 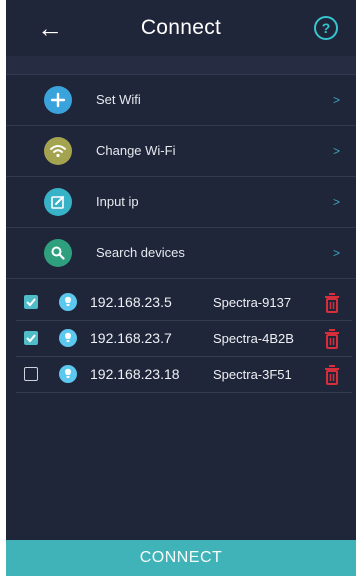 What do you see at coordinates (252, 374) in the screenshot?
I see `device-name: Spectra-3F51` at bounding box center [252, 374].